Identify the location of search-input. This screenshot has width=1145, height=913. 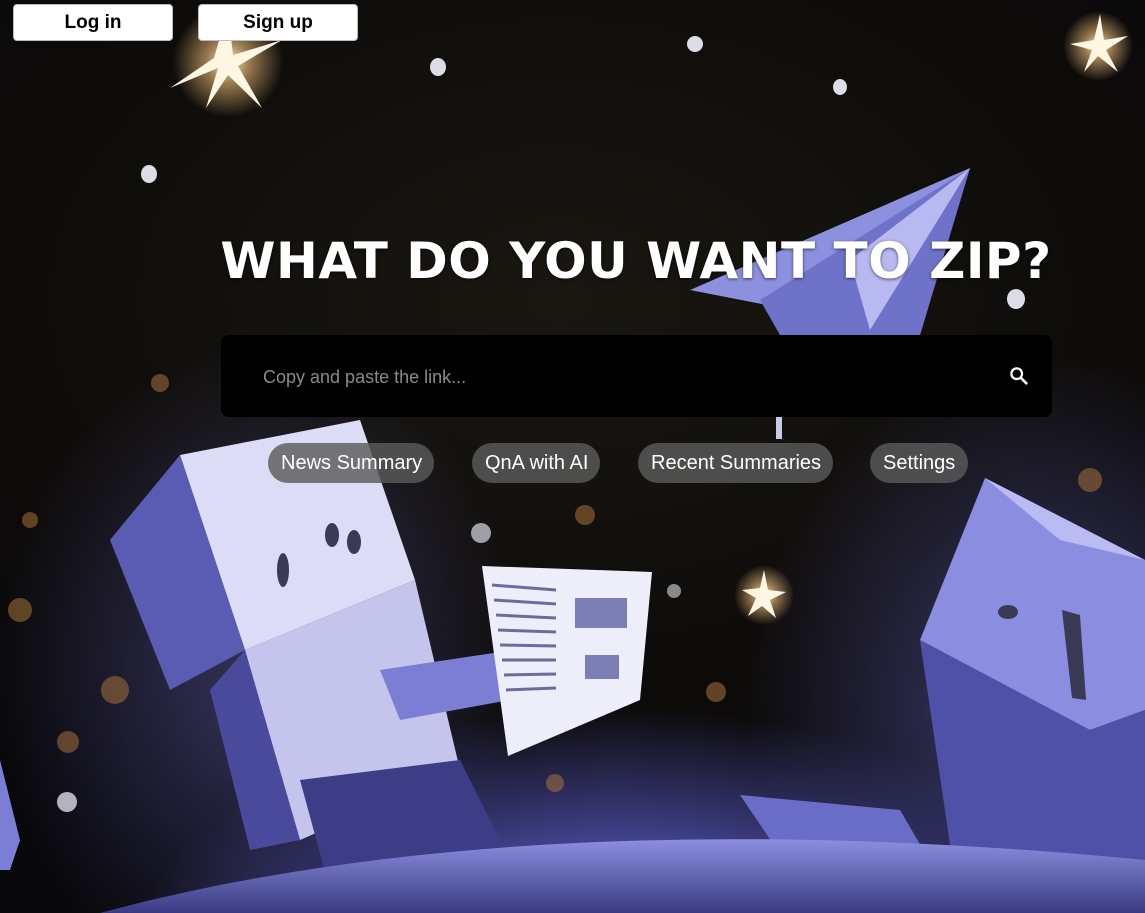
(623, 377).